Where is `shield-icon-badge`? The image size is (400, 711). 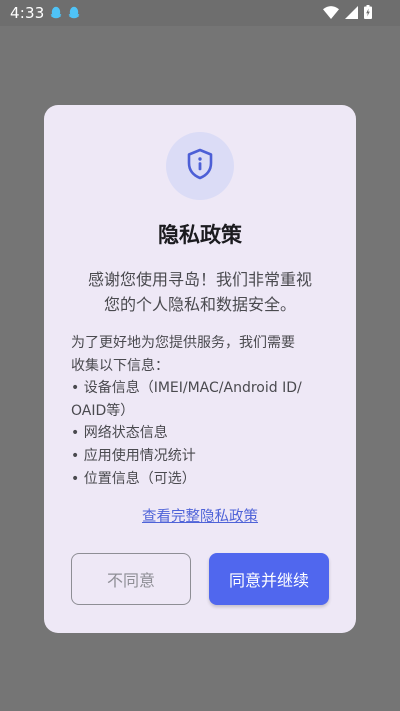 shield-icon-badge is located at coordinates (200, 166).